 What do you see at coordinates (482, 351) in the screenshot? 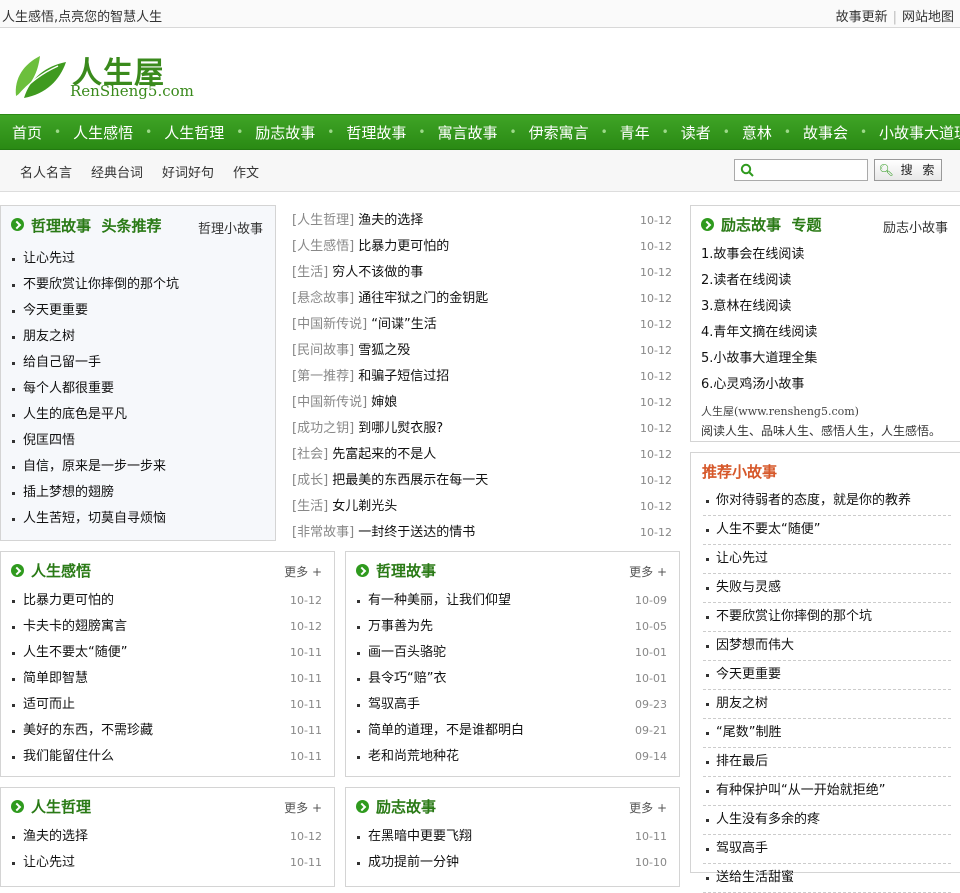
I see `list-item: [民间故事] 雪狐之殁 10-12` at bounding box center [482, 351].